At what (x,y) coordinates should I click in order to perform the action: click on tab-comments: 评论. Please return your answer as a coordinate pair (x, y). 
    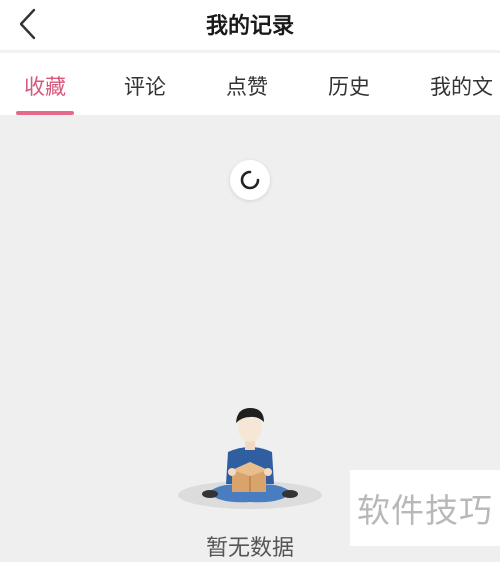
    Looking at the image, I should click on (145, 86).